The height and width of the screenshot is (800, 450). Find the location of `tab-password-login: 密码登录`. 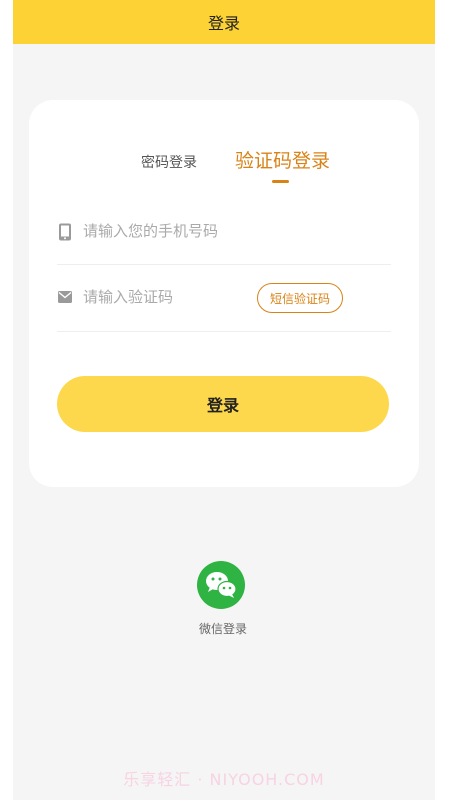

tab-password-login: 密码登录 is located at coordinates (169, 162).